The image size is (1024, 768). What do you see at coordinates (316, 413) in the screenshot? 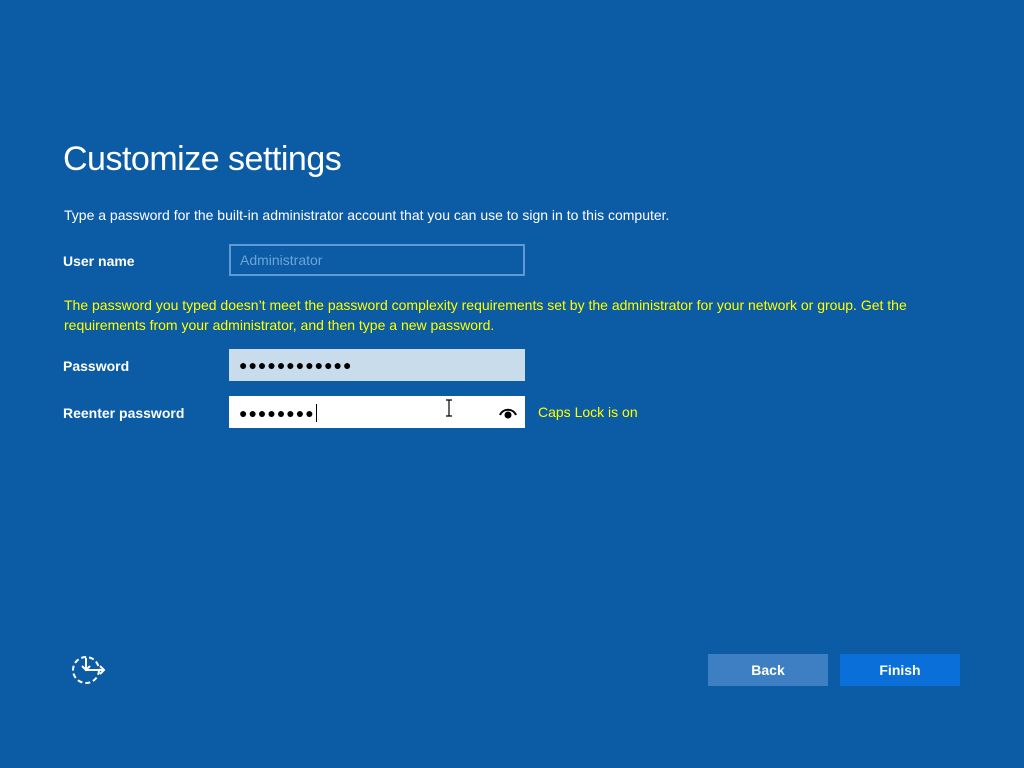
I see `text-caret` at bounding box center [316, 413].